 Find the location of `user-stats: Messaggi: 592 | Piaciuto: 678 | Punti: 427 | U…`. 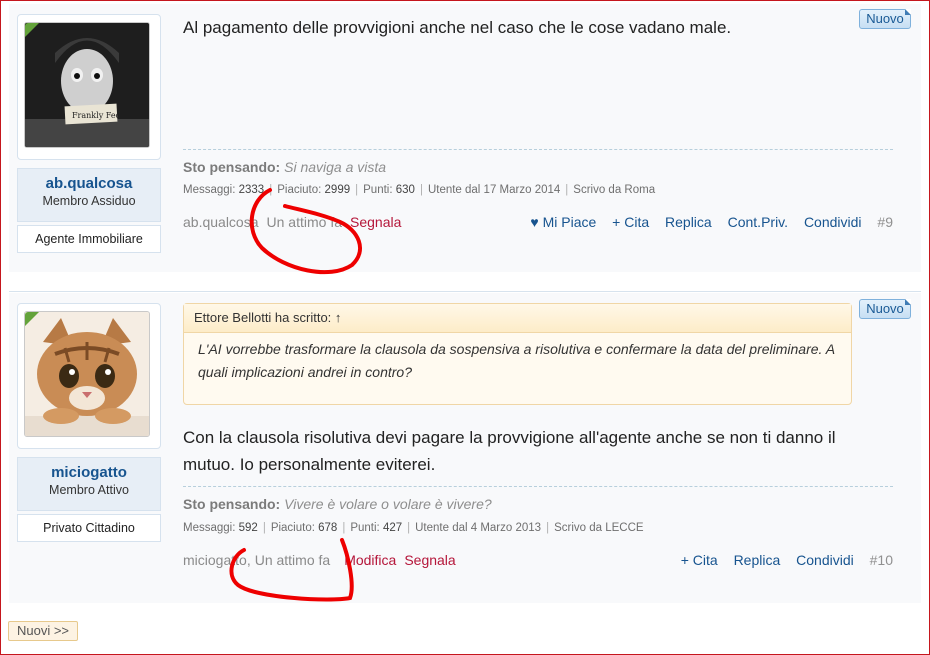

user-stats: Messaggi: 592 | Piaciuto: 678 | Punti: 427 | U… is located at coordinates (413, 528).